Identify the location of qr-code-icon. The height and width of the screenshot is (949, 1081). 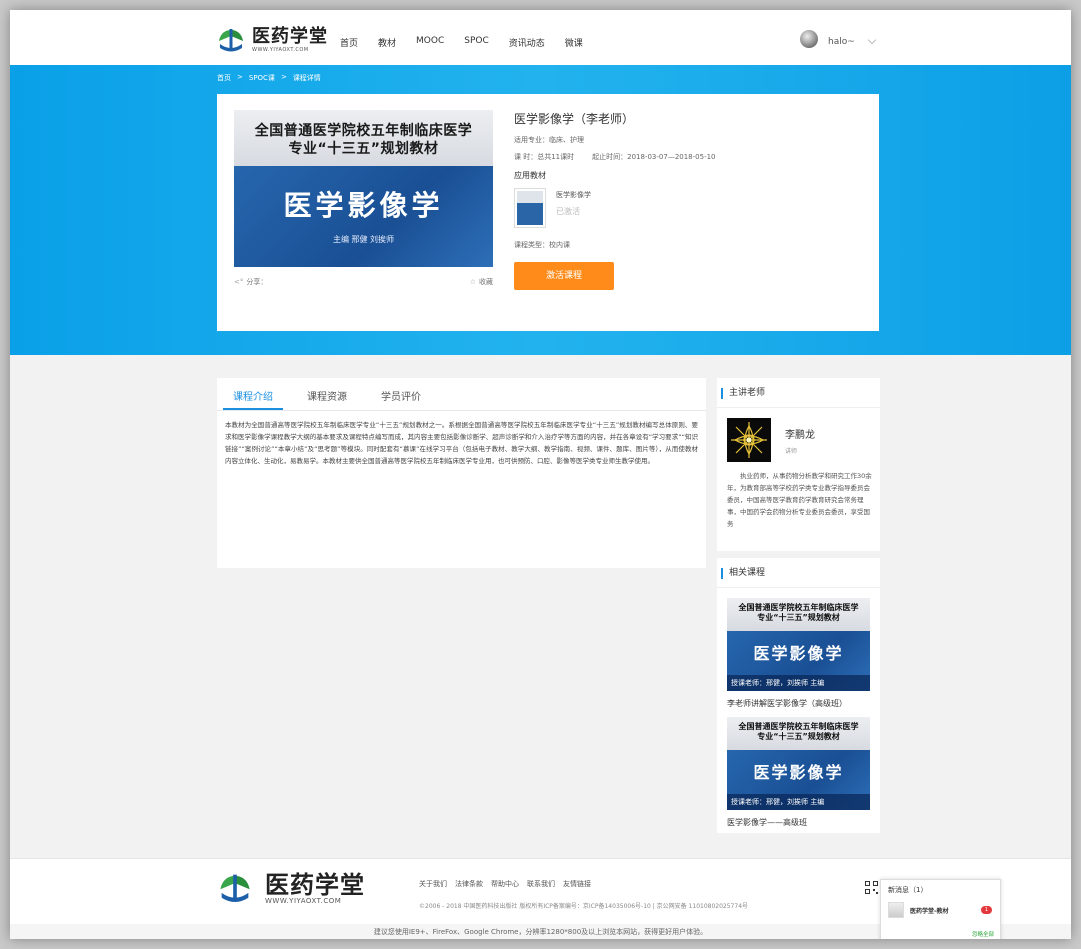
(871, 887).